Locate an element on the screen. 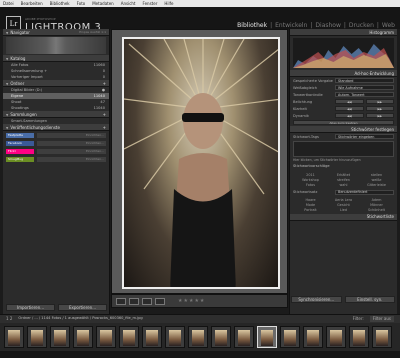 The image size is (400, 358). menu-item: Bearbeiten is located at coordinates (32, 3).